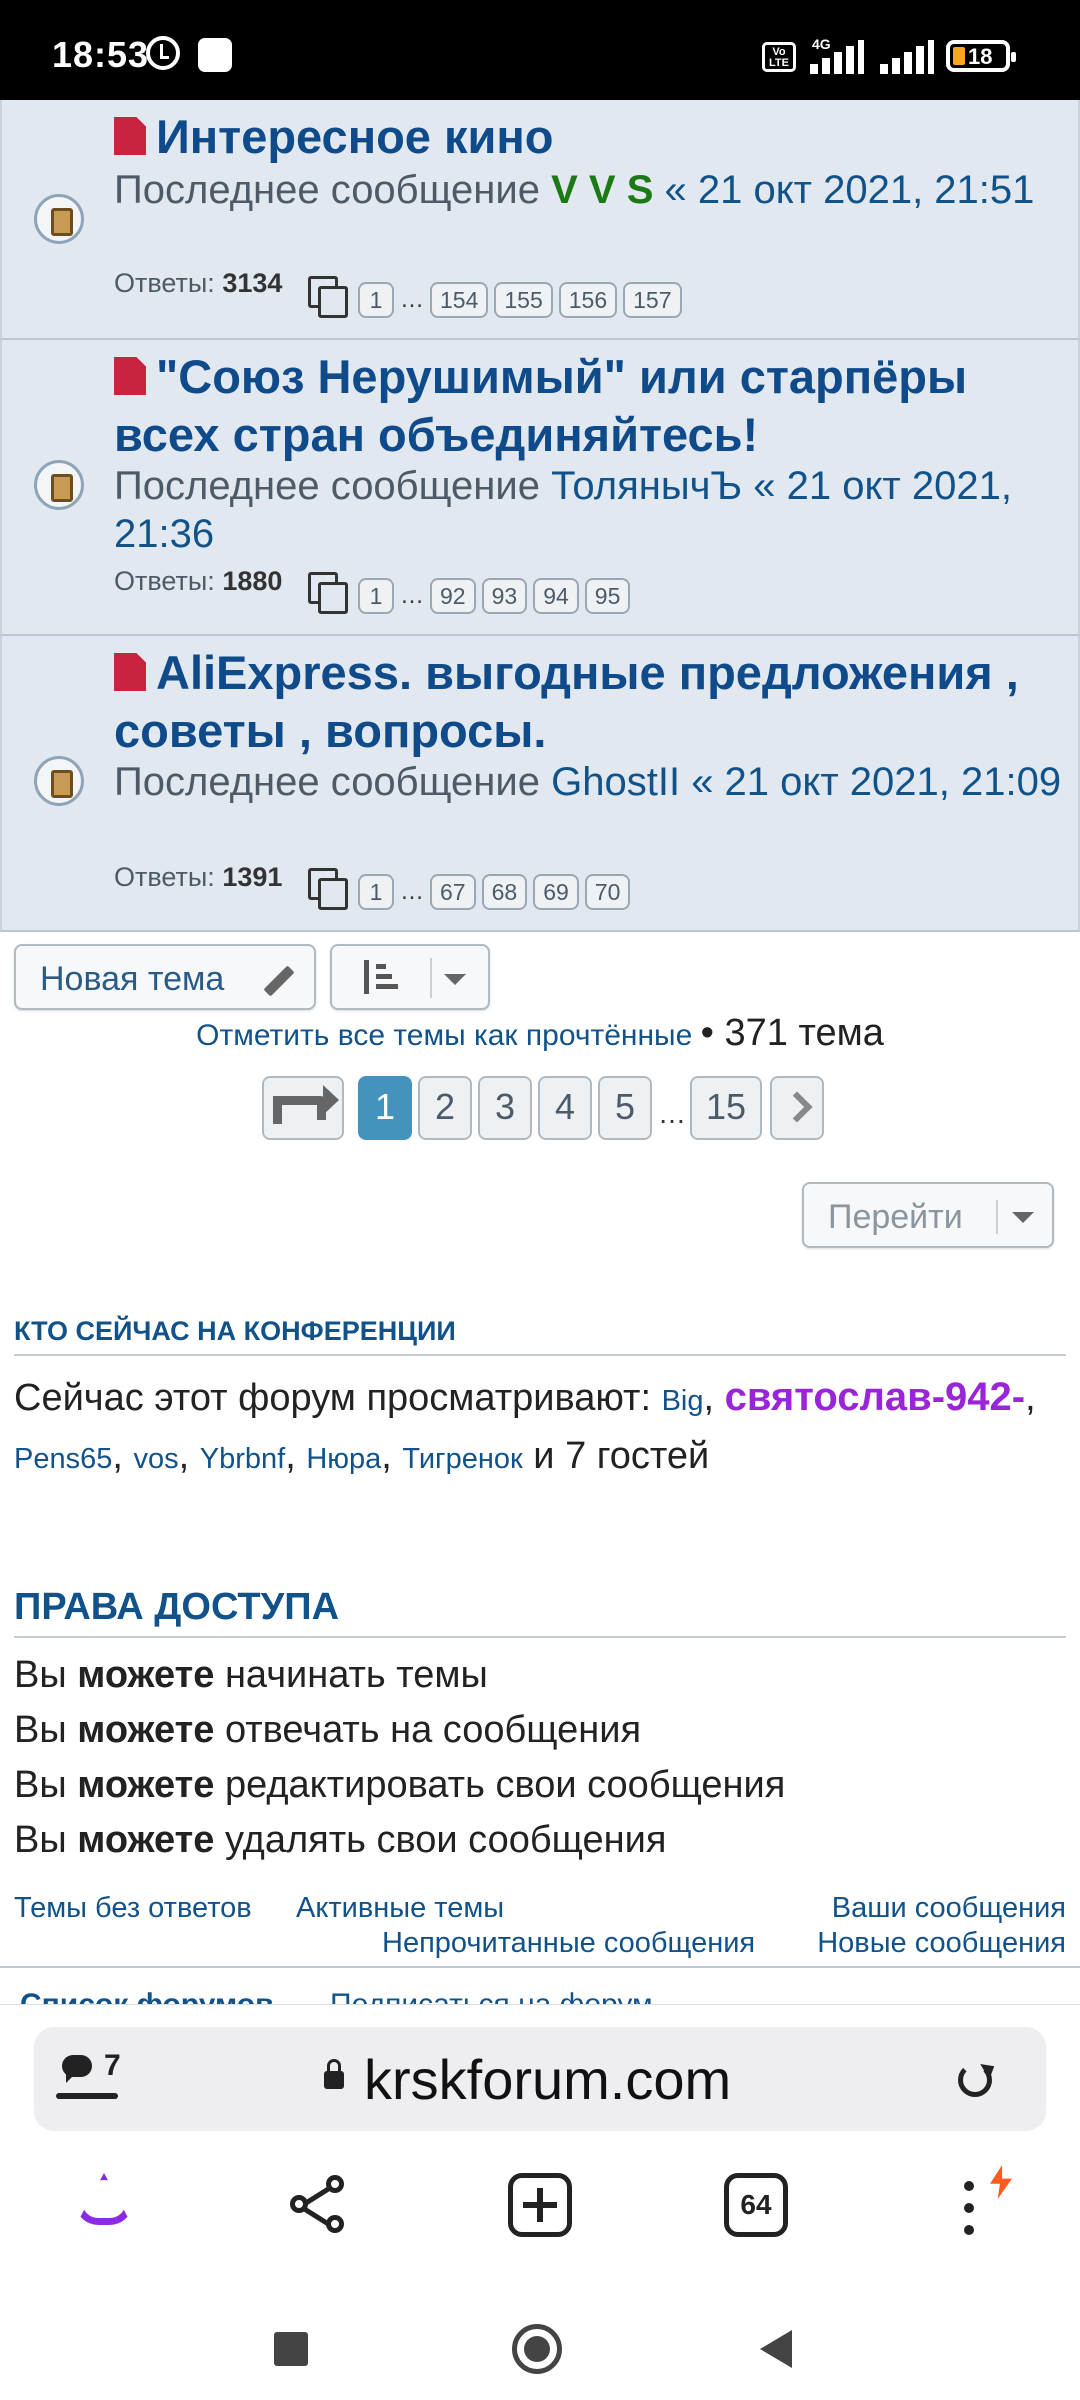  I want to click on active-topics-link: Активные темы, so click(400, 1908).